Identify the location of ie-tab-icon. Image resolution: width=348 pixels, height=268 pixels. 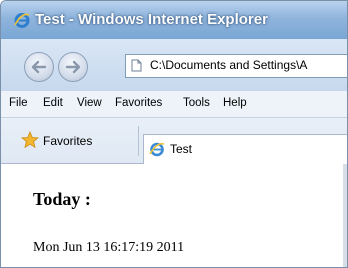
(157, 149).